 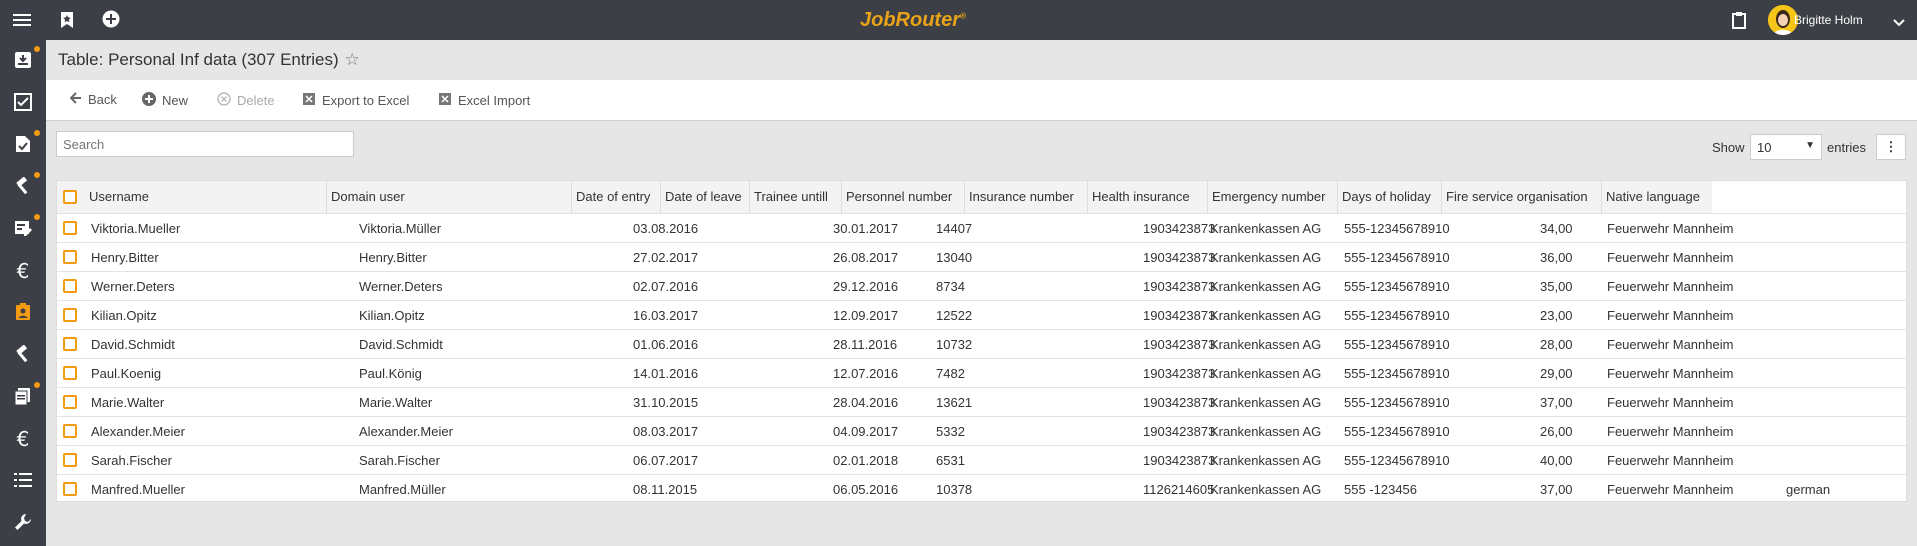 What do you see at coordinates (165, 100) in the screenshot?
I see `new-button: New` at bounding box center [165, 100].